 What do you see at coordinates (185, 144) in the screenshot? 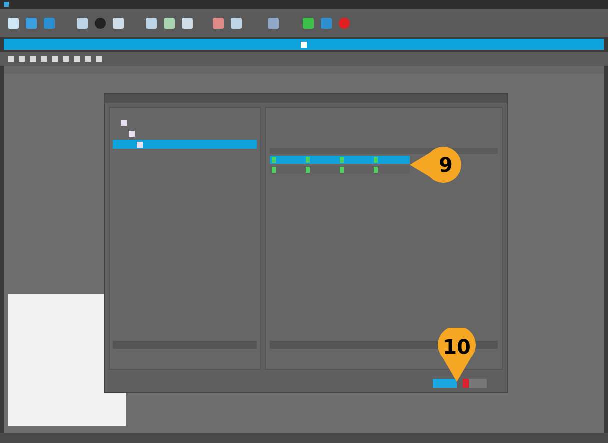
I see `tree-item` at bounding box center [185, 144].